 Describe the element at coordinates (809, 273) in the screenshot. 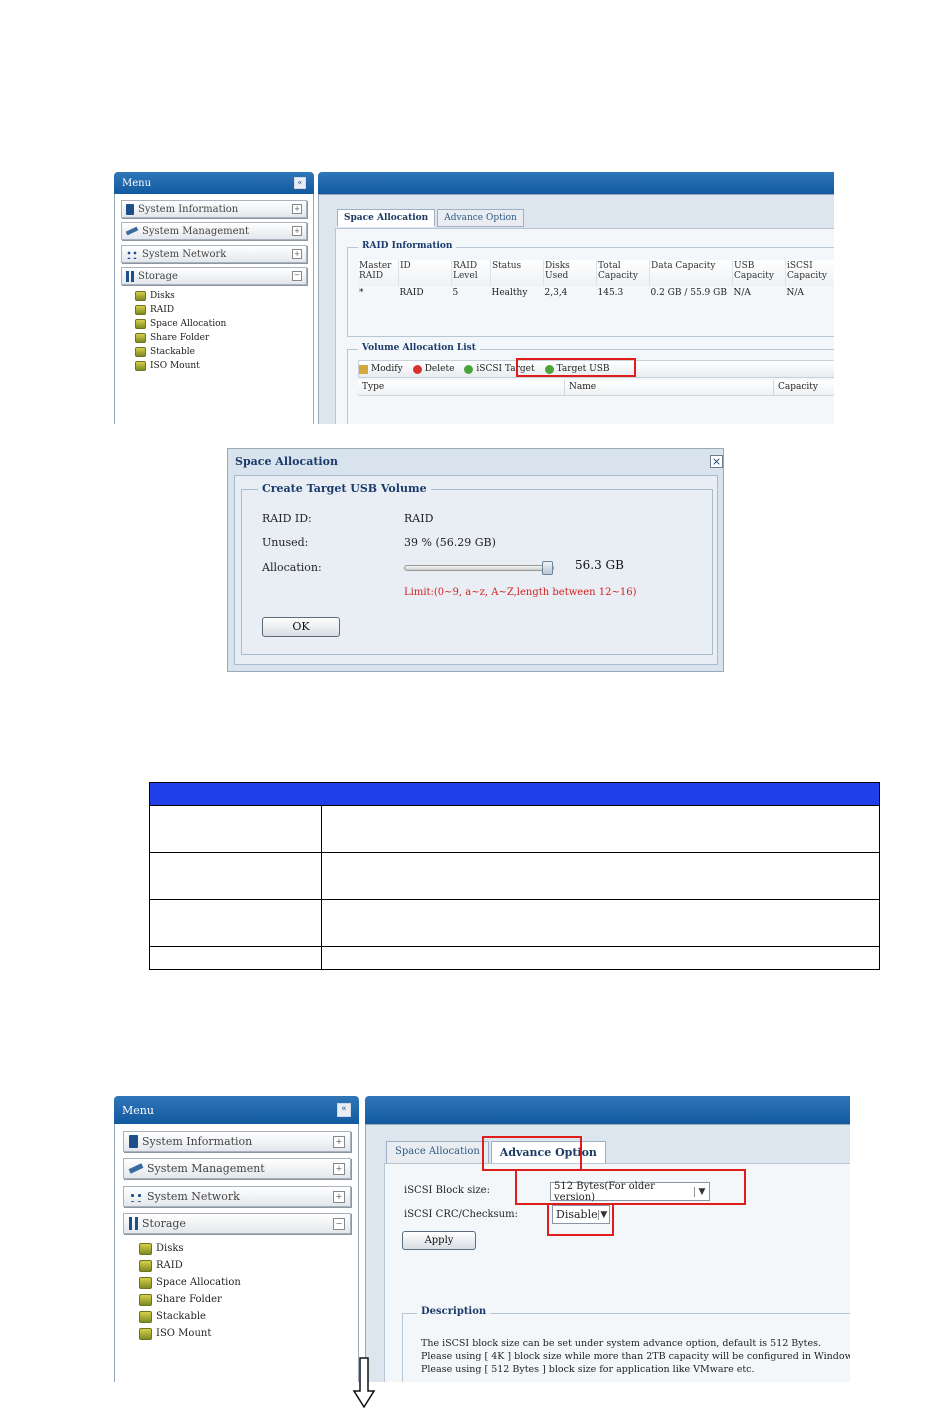

I see `col-iscsi-capacity: iSCSI Capacity` at that location.